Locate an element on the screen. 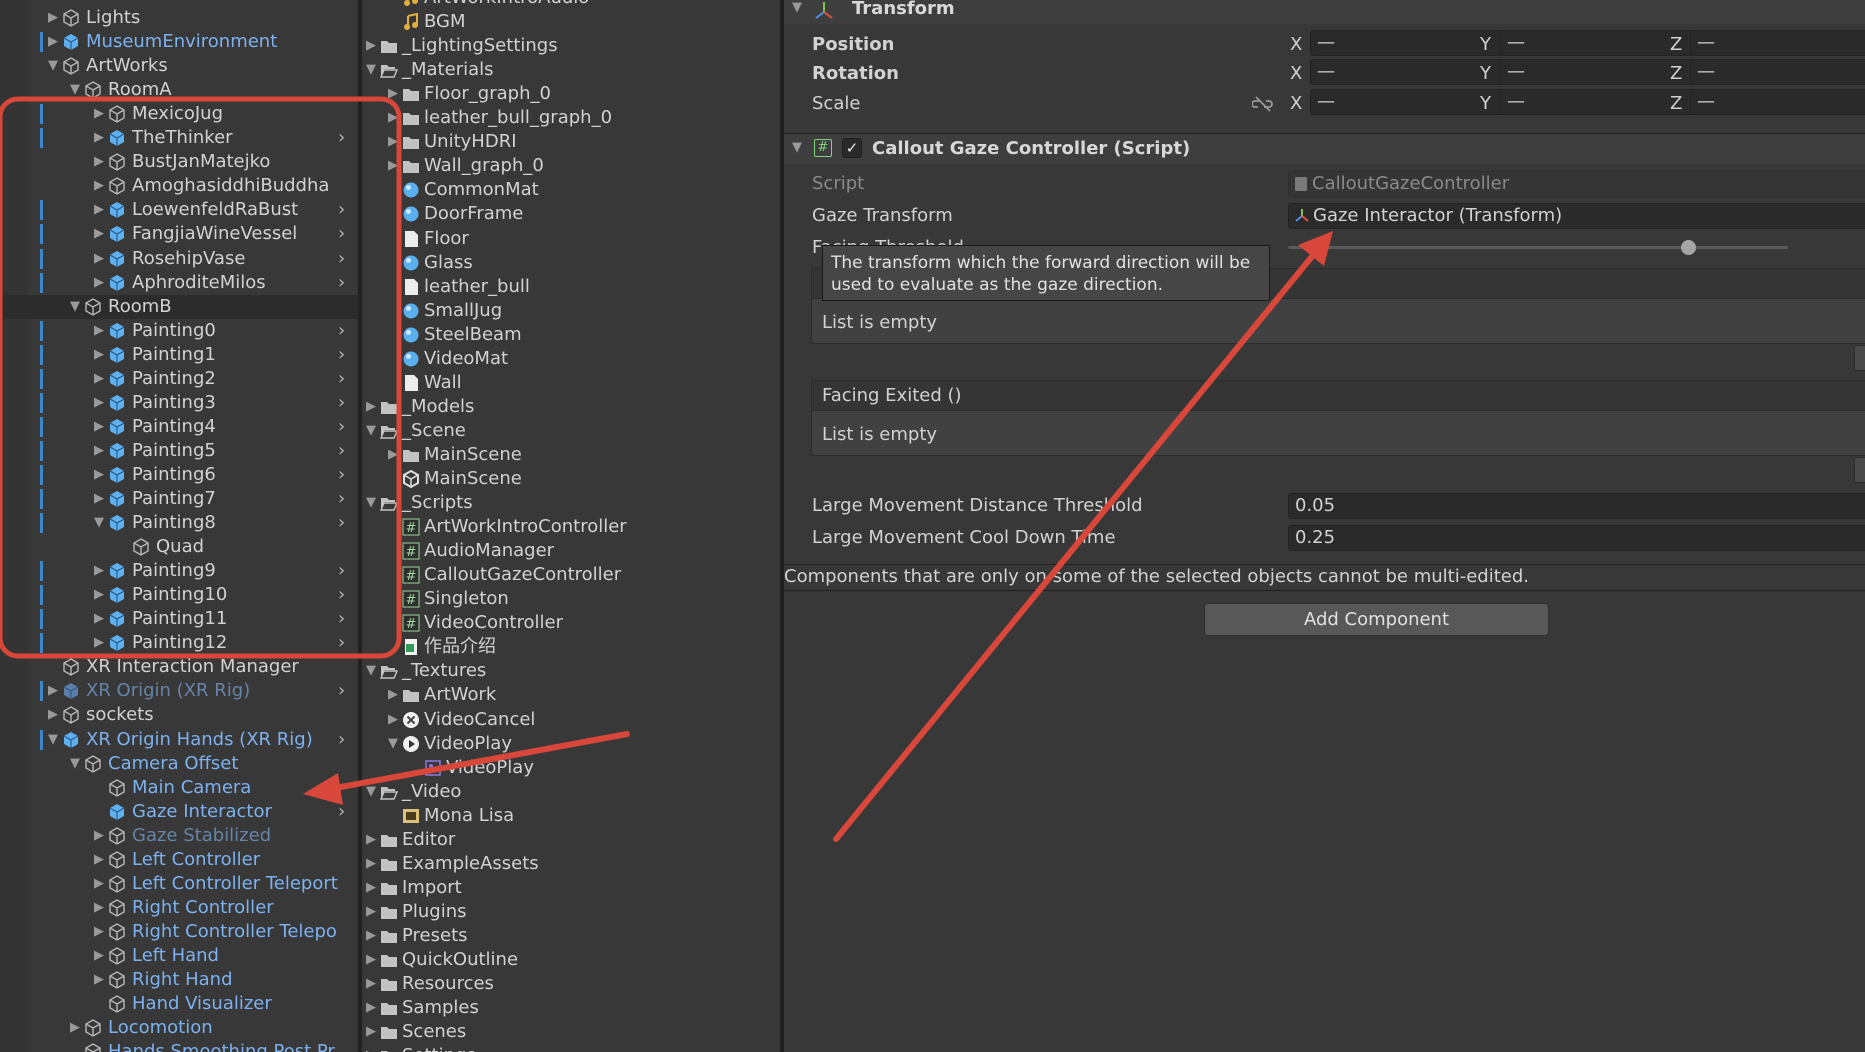 Image resolution: width=1865 pixels, height=1052 pixels. hierarchy-item: ▶ Painting7 › is located at coordinates (179, 499).